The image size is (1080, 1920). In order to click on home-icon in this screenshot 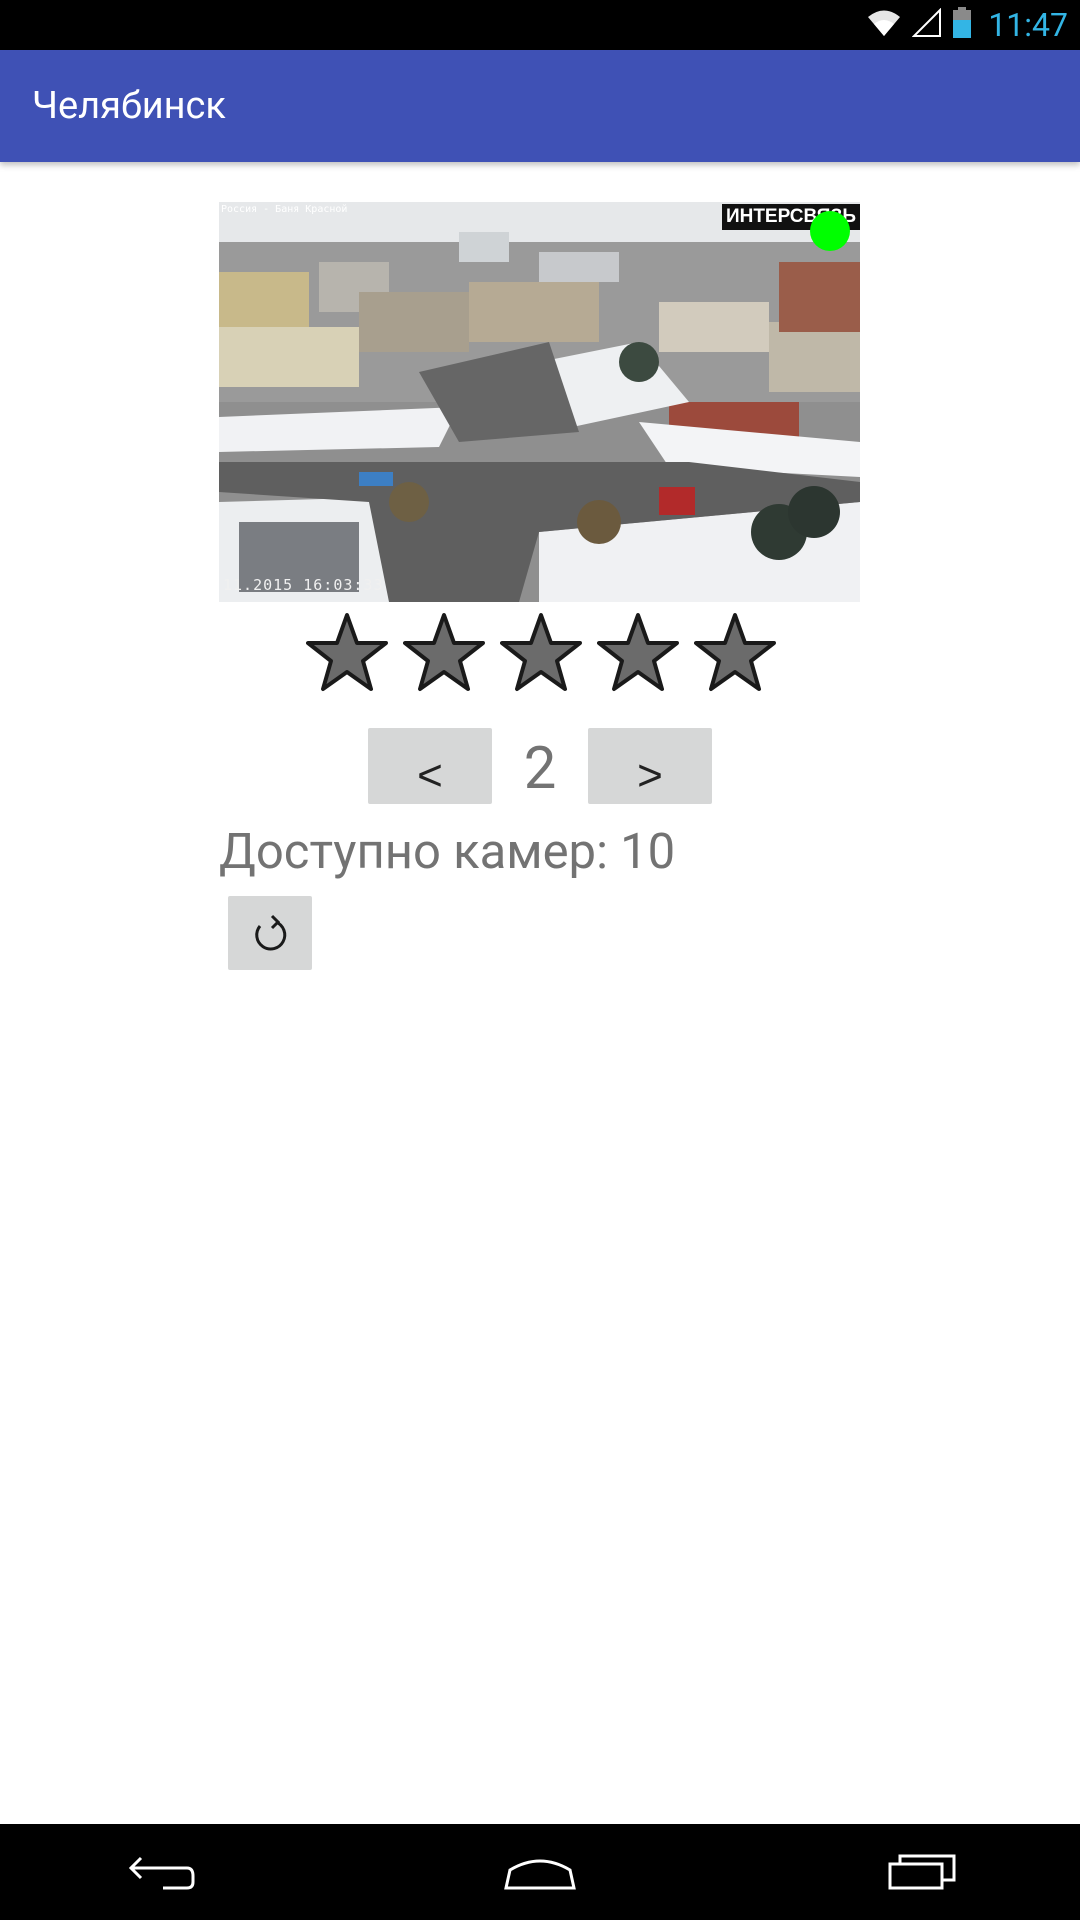, I will do `click(540, 1874)`.